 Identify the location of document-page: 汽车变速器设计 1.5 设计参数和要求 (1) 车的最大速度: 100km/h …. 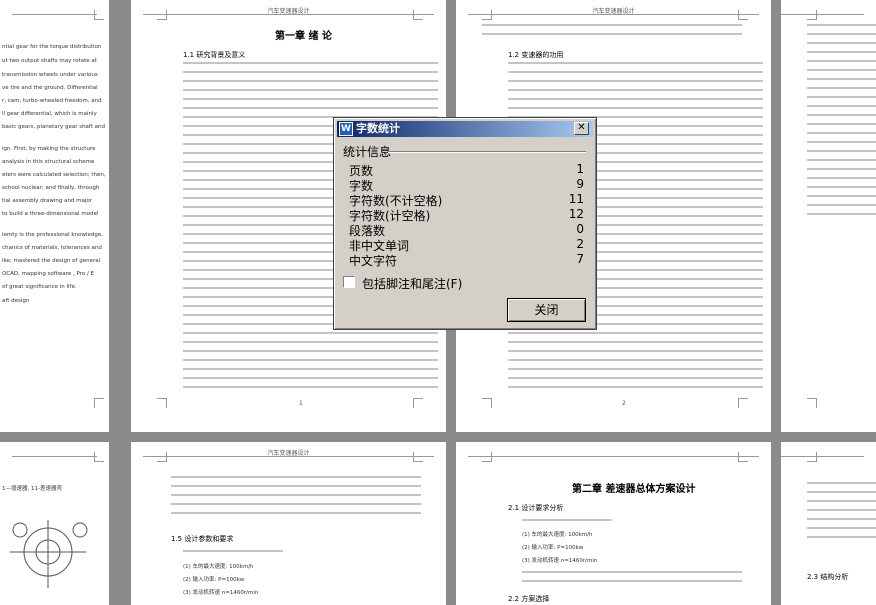
(288, 523).